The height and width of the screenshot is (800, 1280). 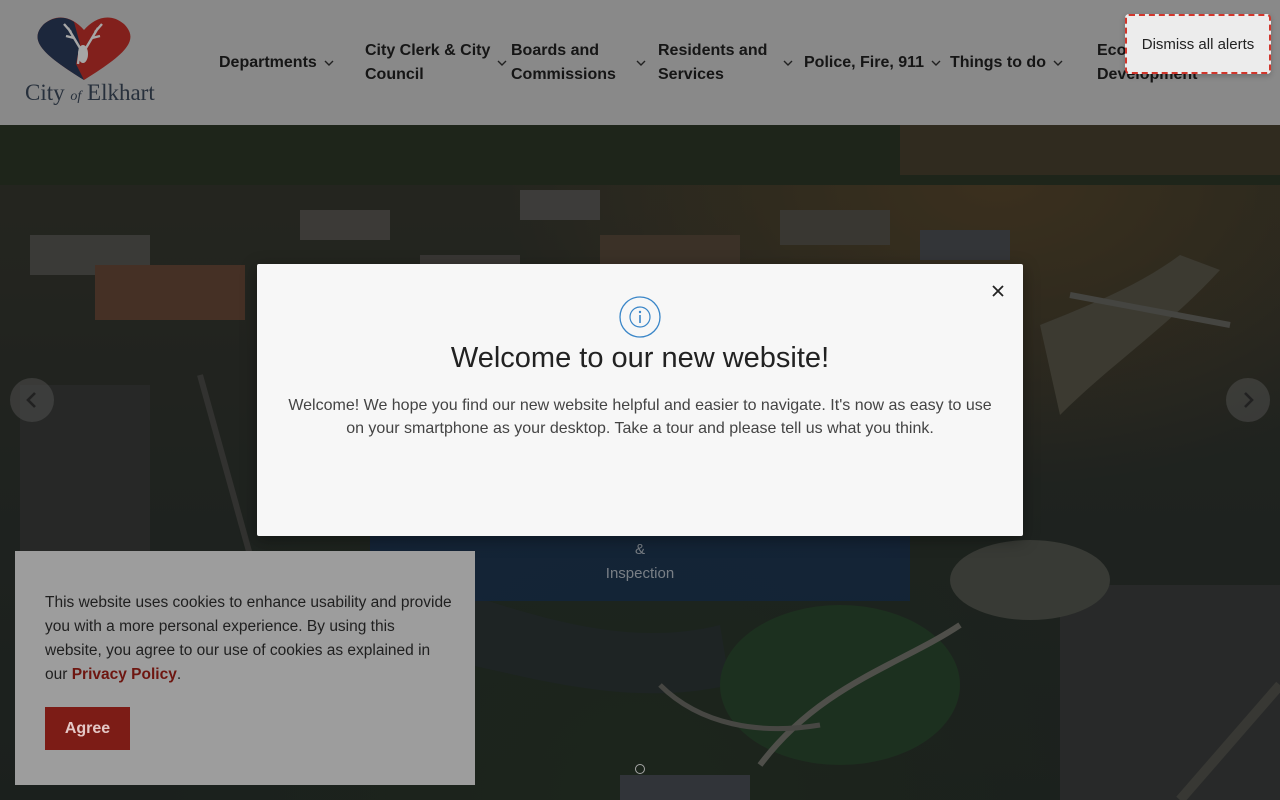 What do you see at coordinates (87, 728) in the screenshot?
I see `cookie-agree-button: Agree` at bounding box center [87, 728].